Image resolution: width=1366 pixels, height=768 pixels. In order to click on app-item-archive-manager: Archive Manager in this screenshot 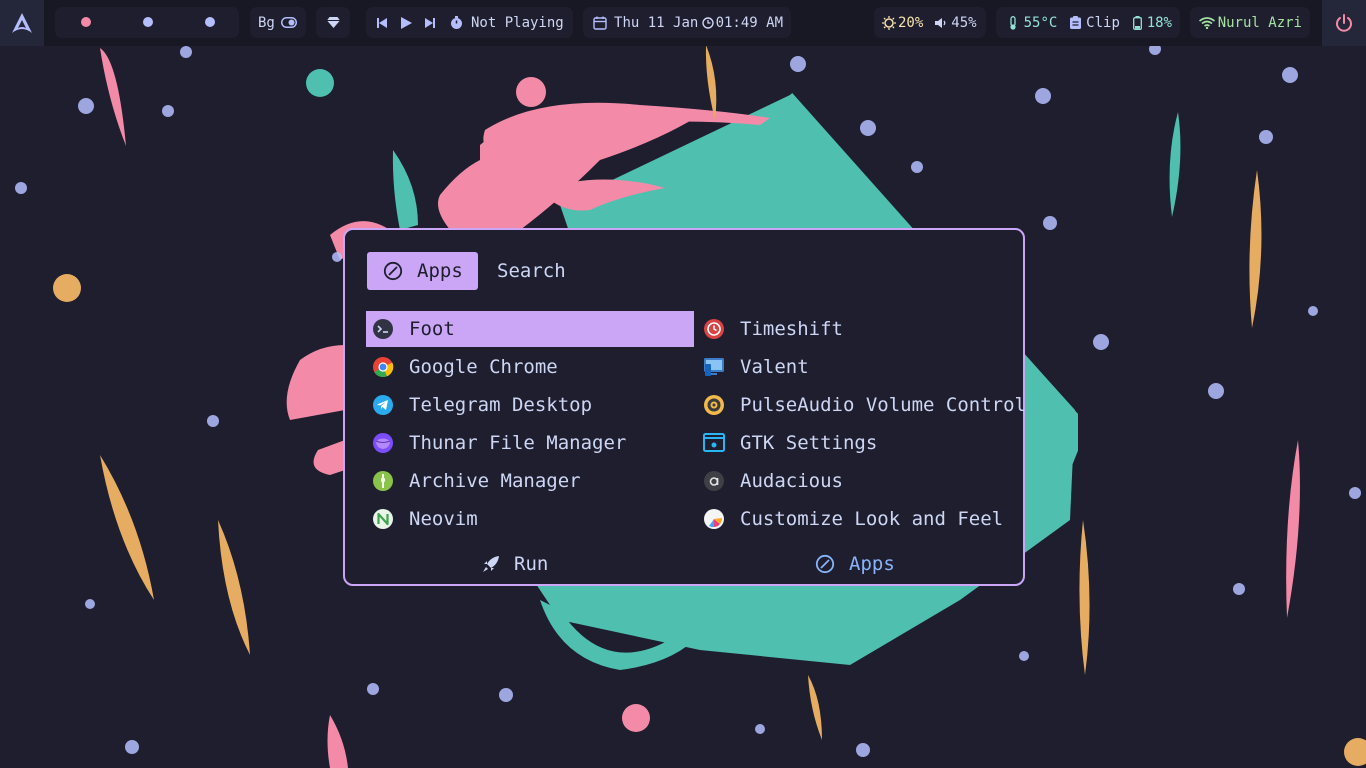, I will do `click(530, 481)`.